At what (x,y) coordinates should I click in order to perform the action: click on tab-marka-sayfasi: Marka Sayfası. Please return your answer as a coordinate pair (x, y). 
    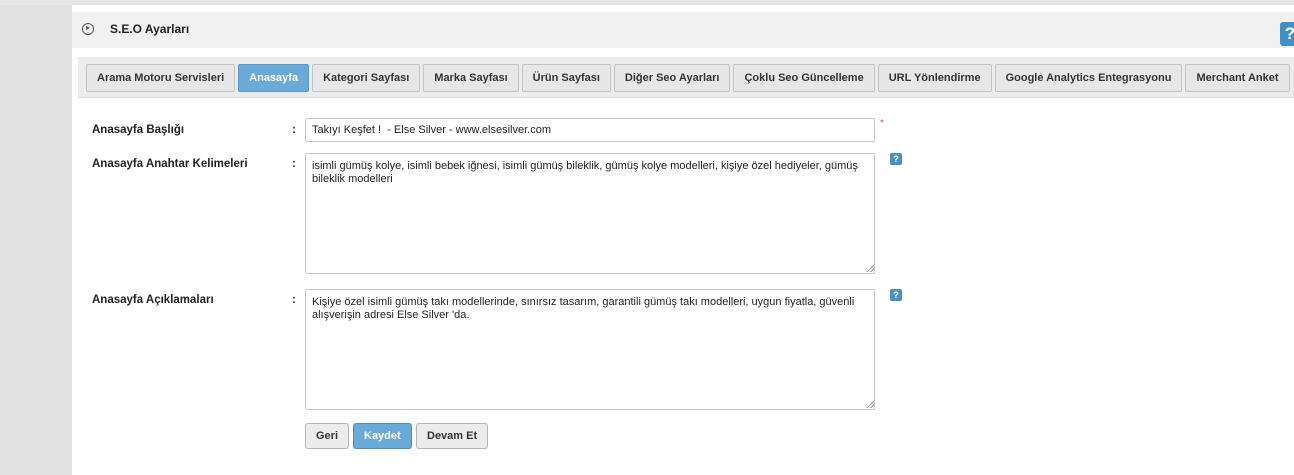
    Looking at the image, I should click on (471, 78).